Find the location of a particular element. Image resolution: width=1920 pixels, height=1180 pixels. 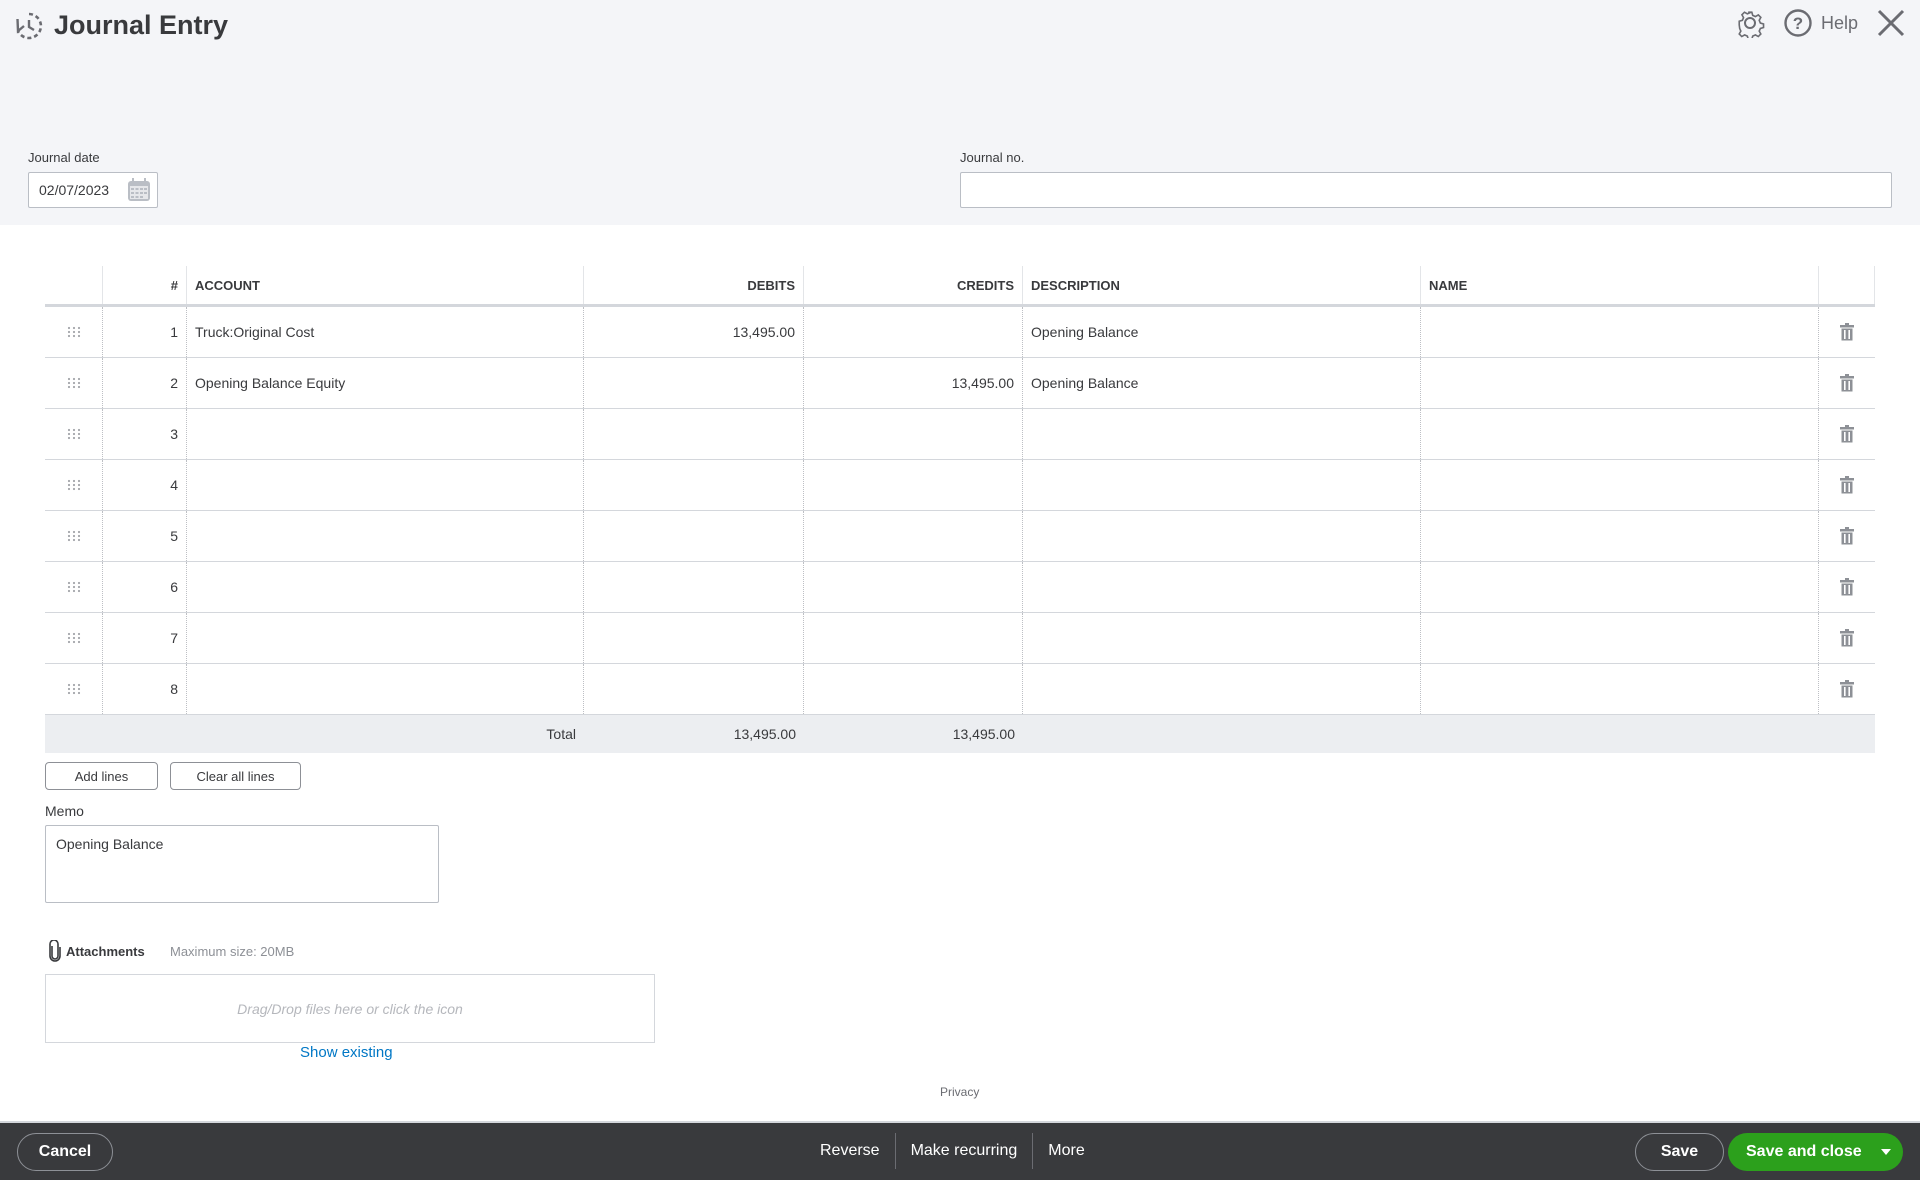

table-row: 3 is located at coordinates (960, 434).